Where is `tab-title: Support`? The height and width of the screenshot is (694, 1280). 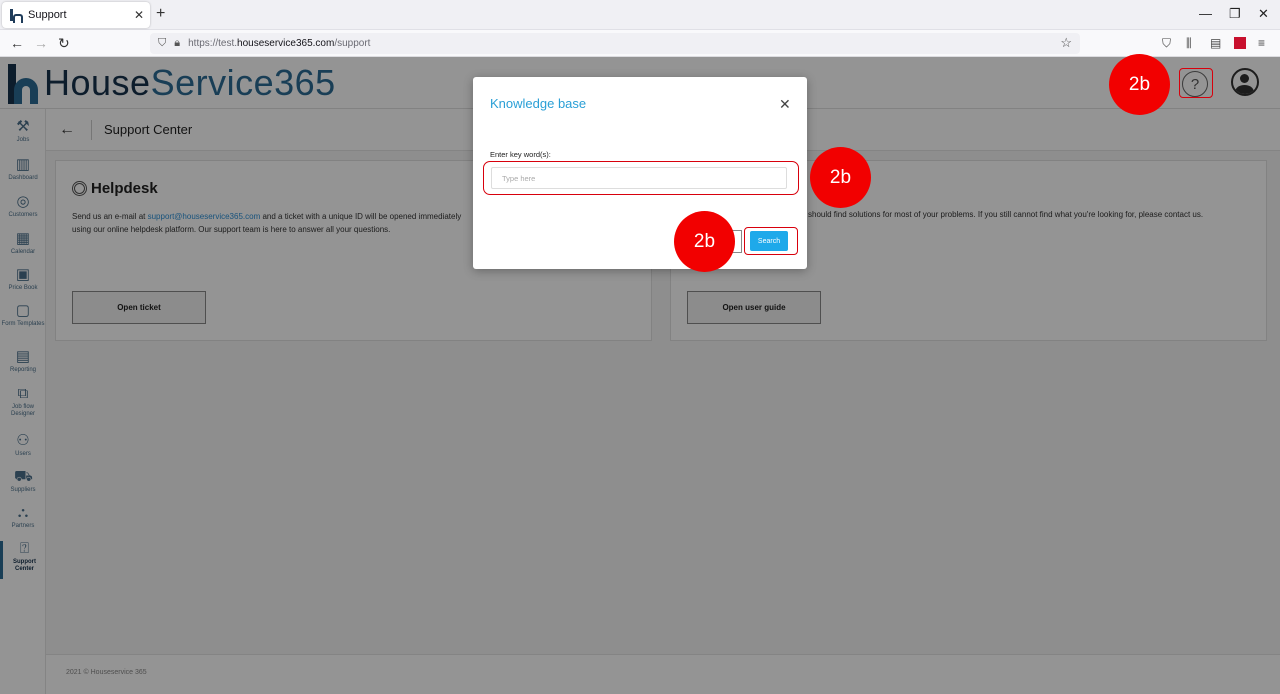 tab-title: Support is located at coordinates (47, 15).